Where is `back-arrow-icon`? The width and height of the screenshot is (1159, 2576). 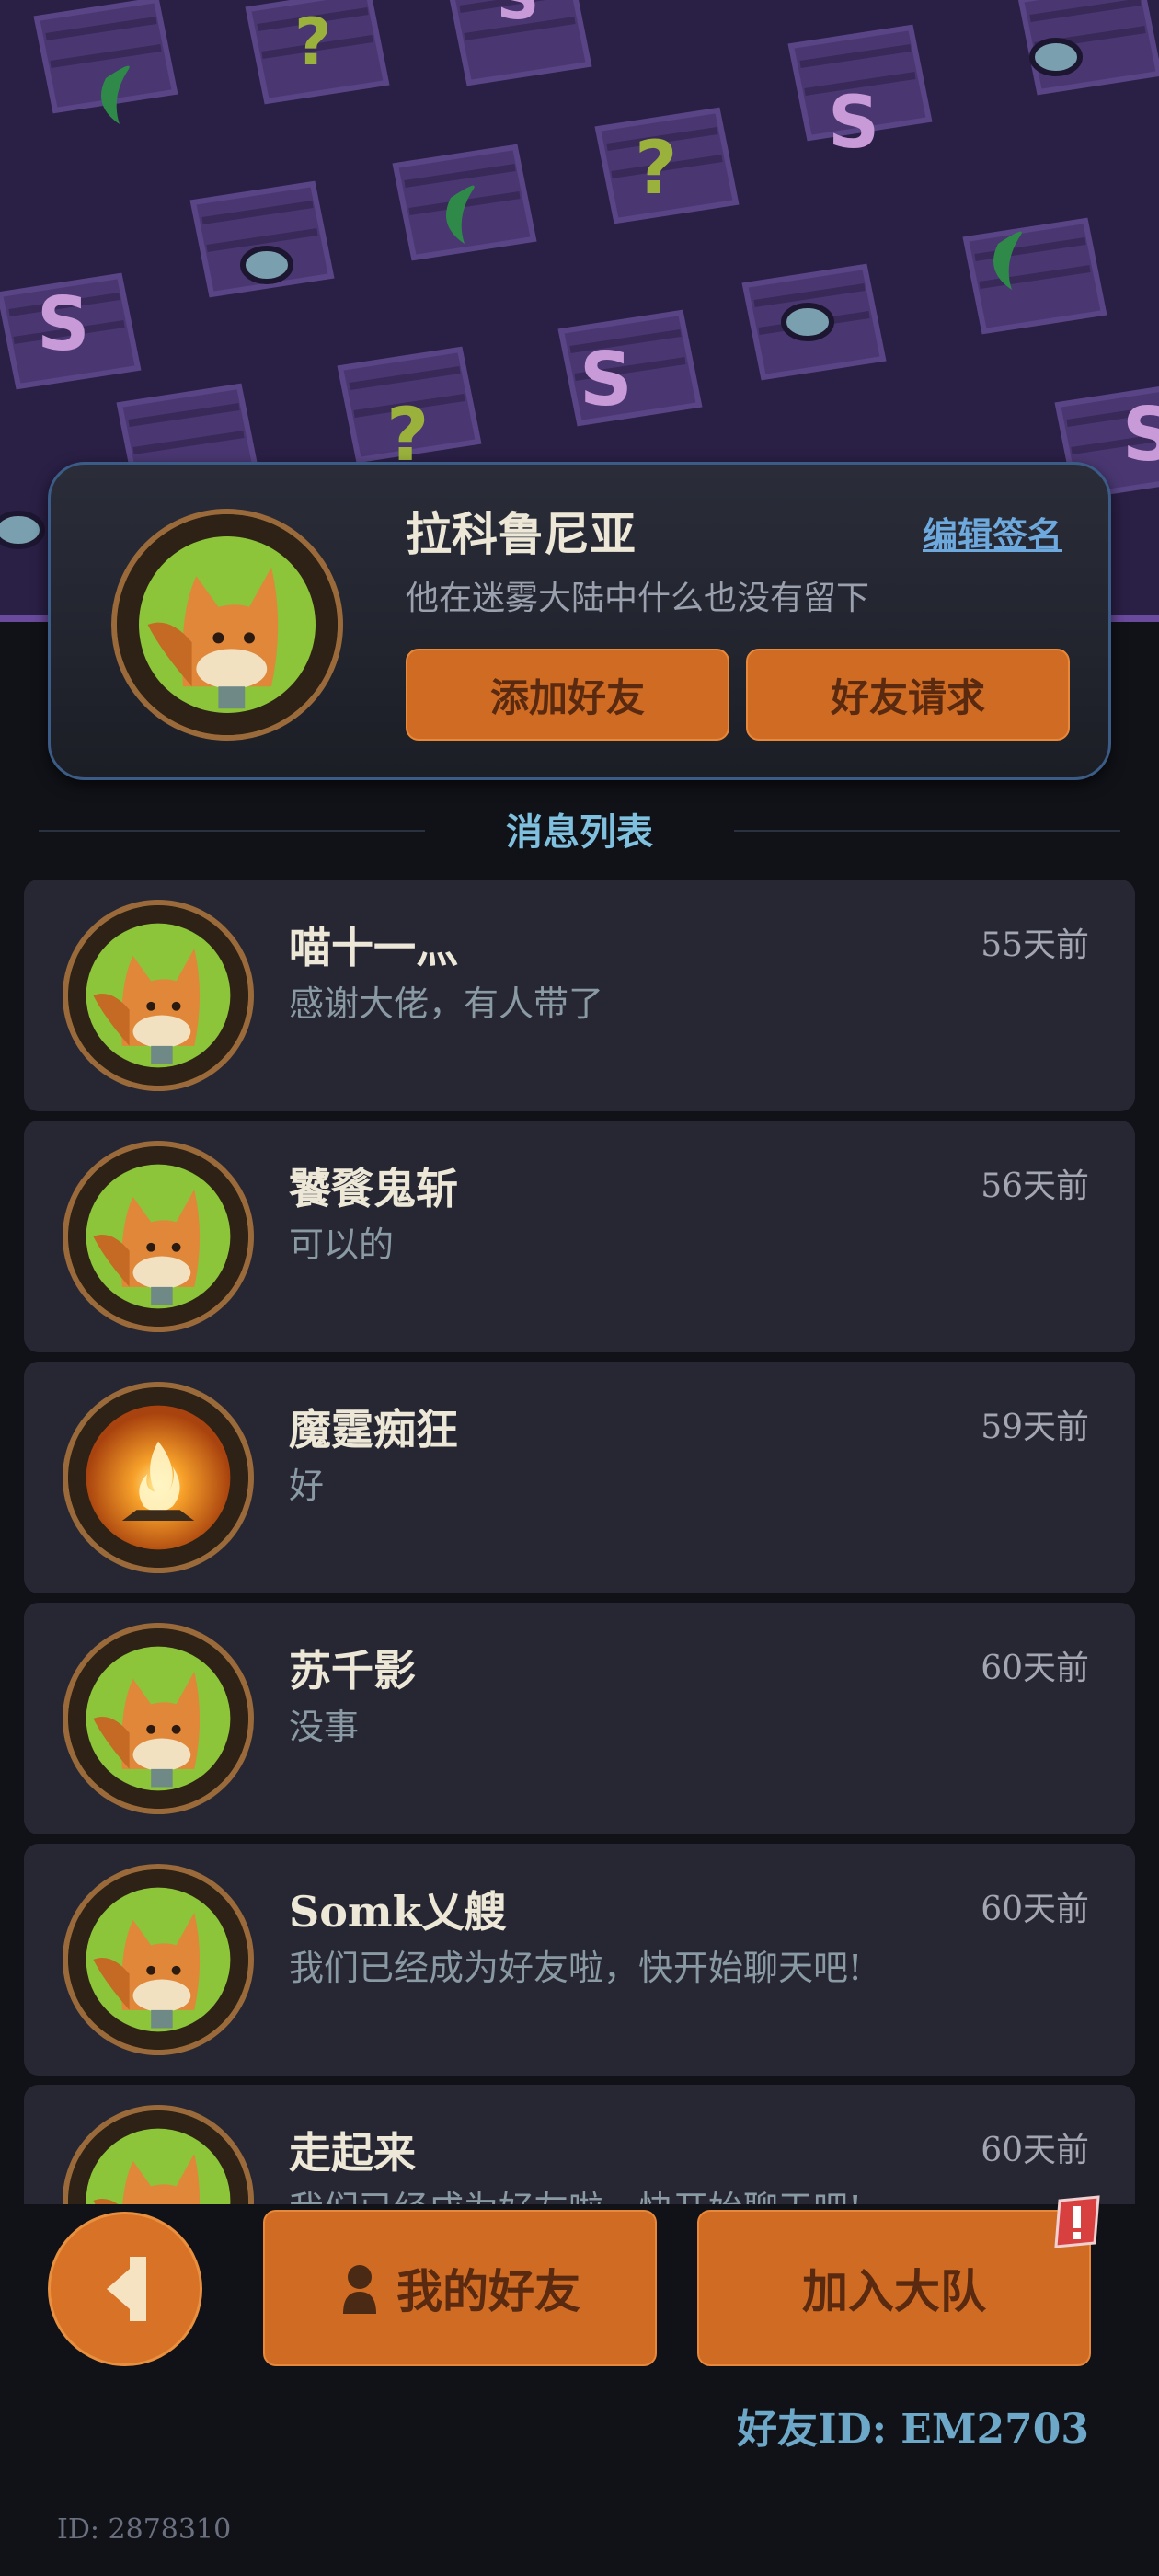
back-arrow-icon is located at coordinates (126, 2289).